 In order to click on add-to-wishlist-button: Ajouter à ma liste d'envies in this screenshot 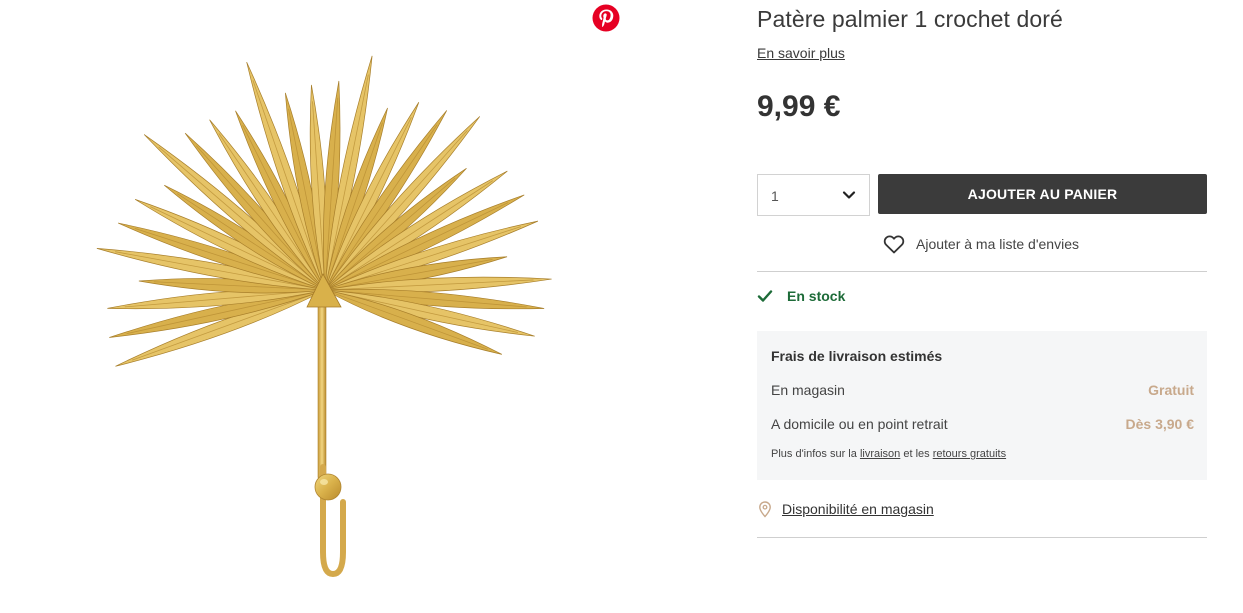, I will do `click(980, 244)`.